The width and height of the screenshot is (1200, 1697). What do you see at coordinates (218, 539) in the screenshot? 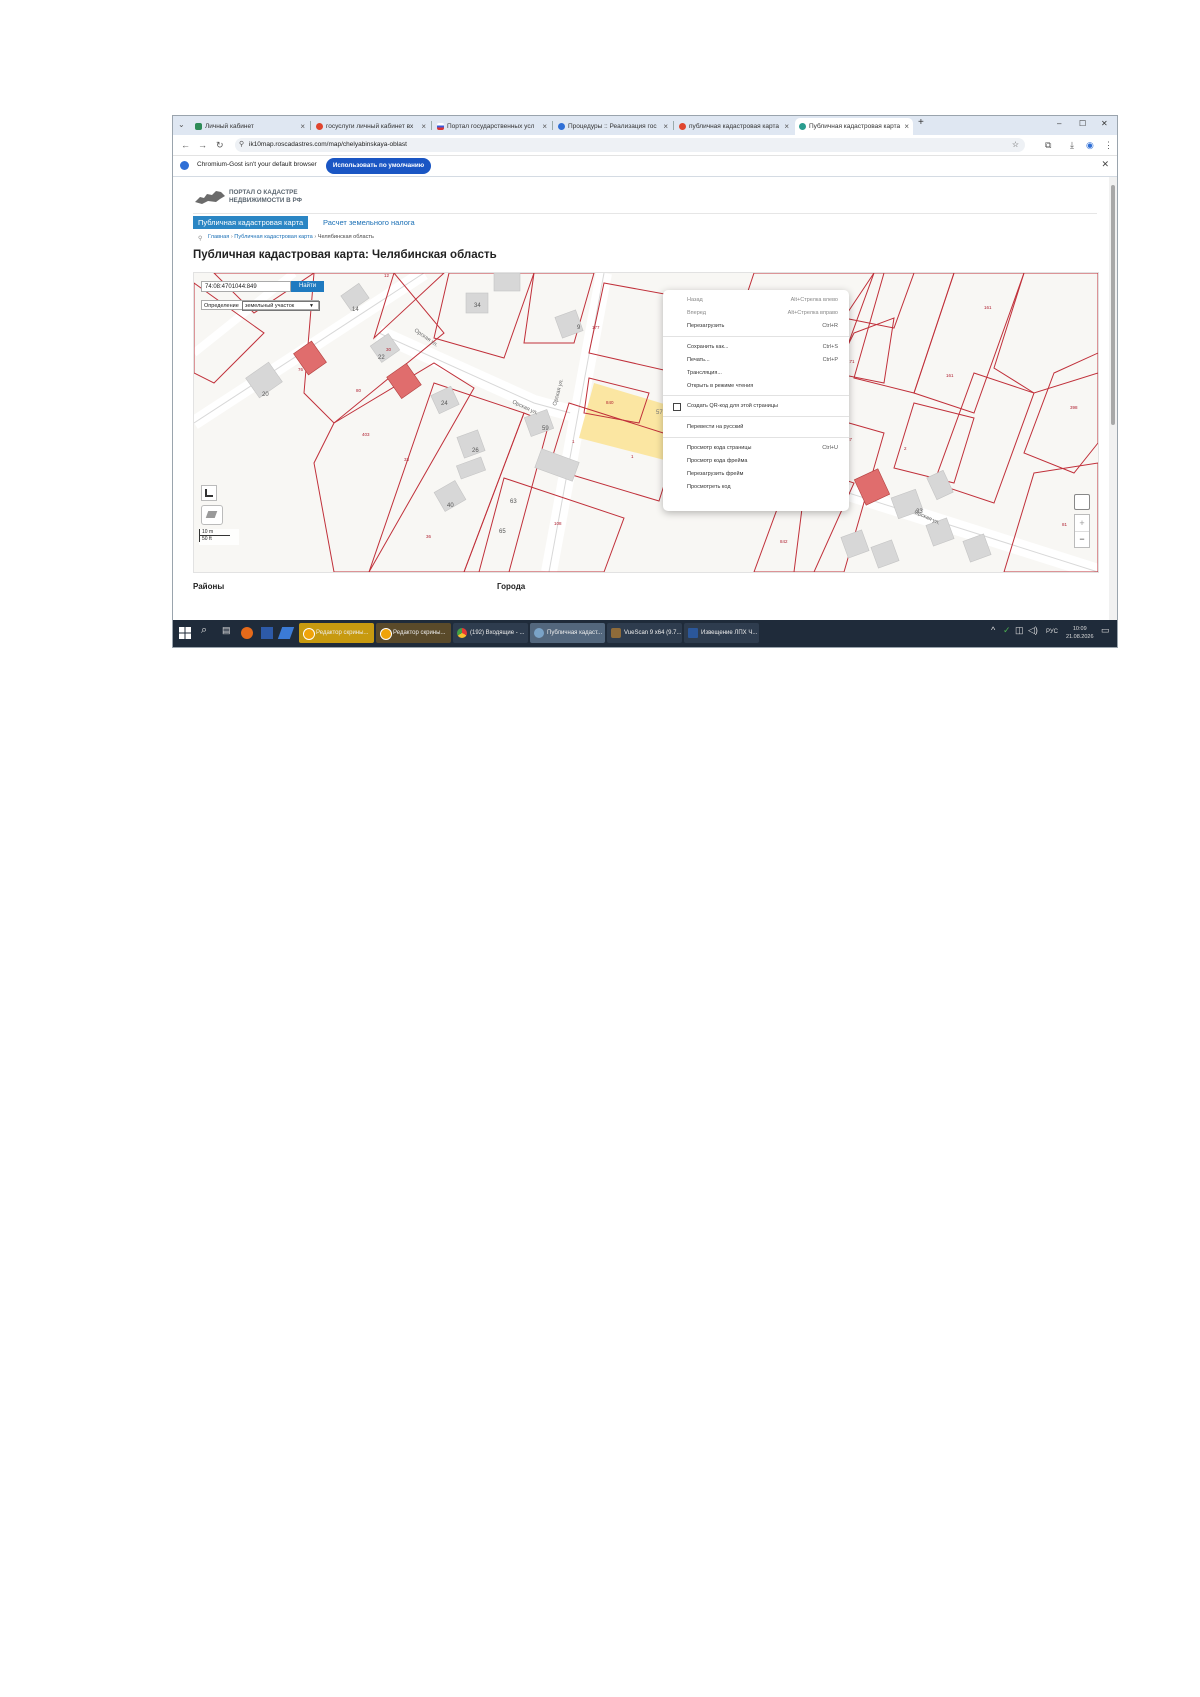
I see `scale-feet: 50 ft` at bounding box center [218, 539].